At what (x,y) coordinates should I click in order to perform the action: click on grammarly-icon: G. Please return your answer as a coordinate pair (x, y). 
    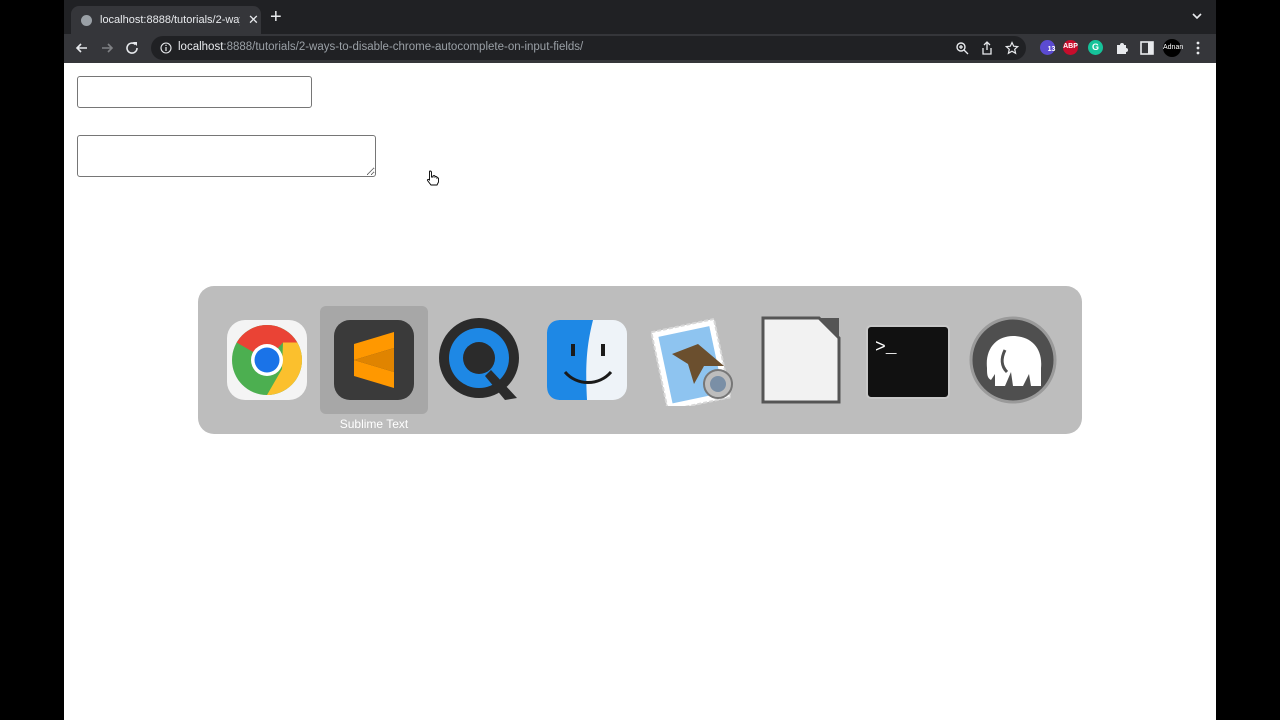
    Looking at the image, I should click on (1095, 47).